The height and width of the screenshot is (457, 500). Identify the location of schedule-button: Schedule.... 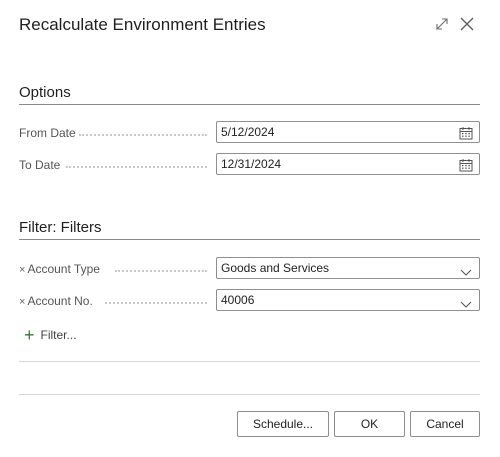
(283, 424).